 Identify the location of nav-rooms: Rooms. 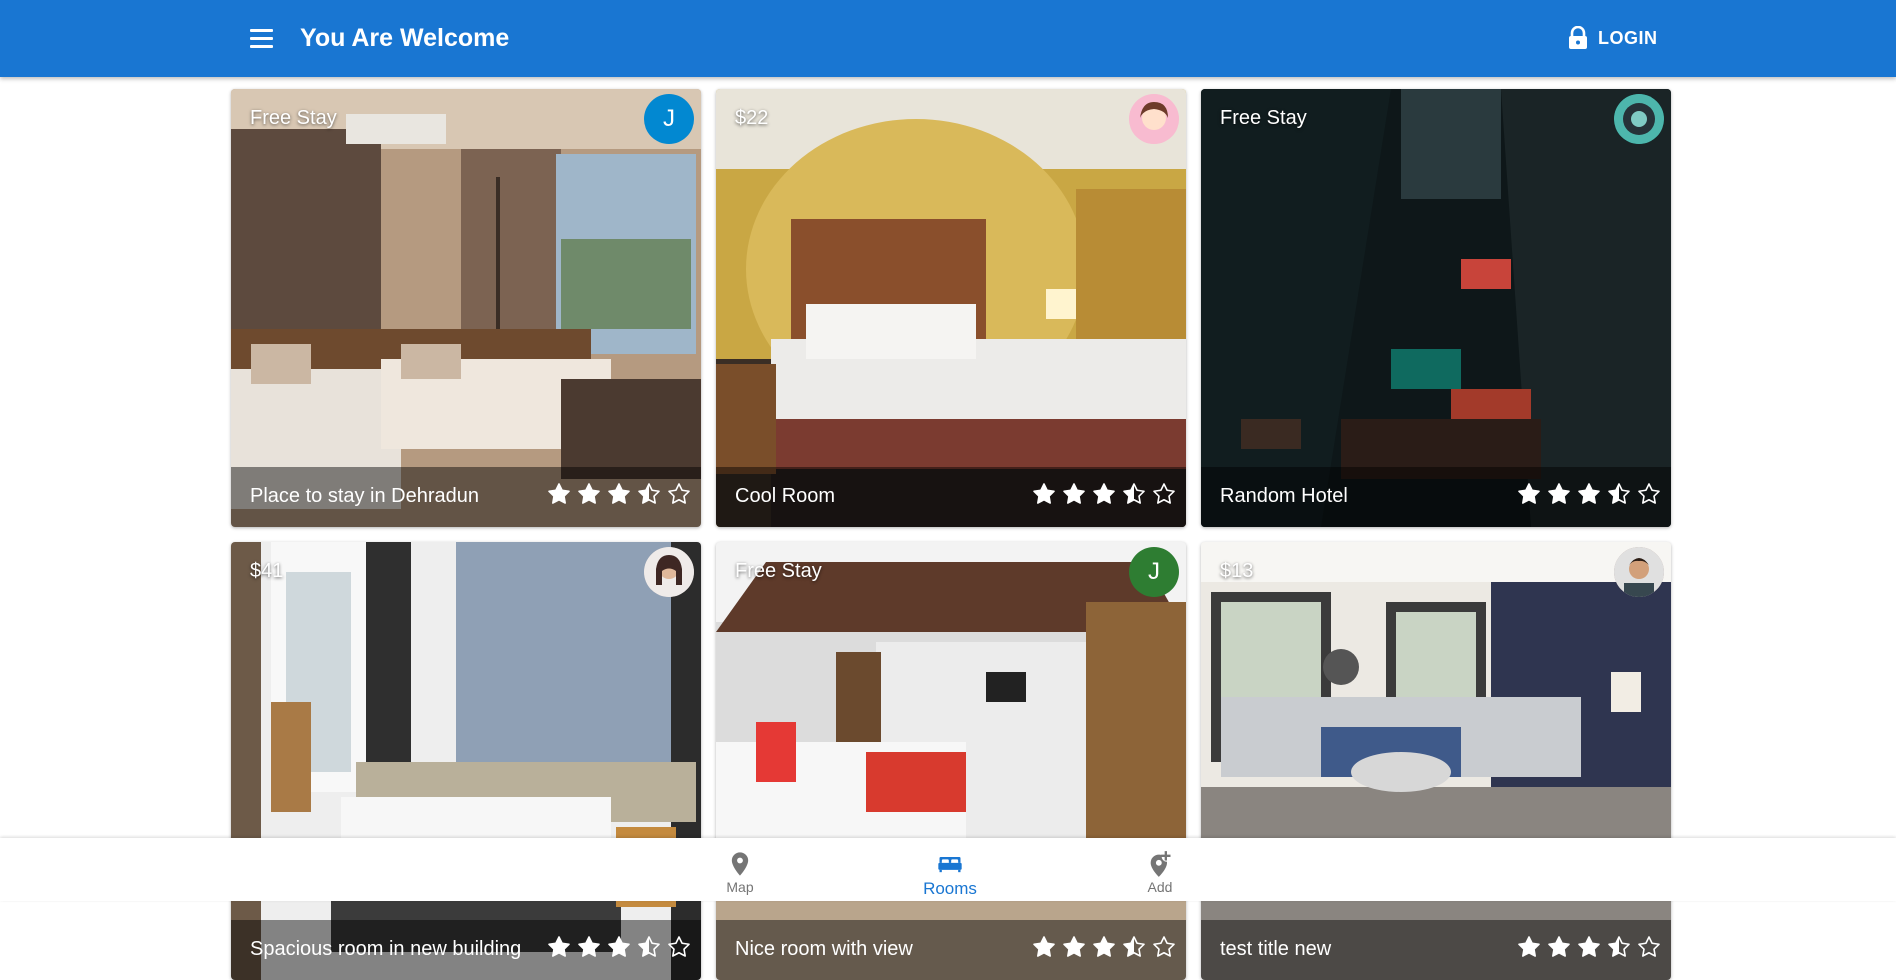
(950, 869).